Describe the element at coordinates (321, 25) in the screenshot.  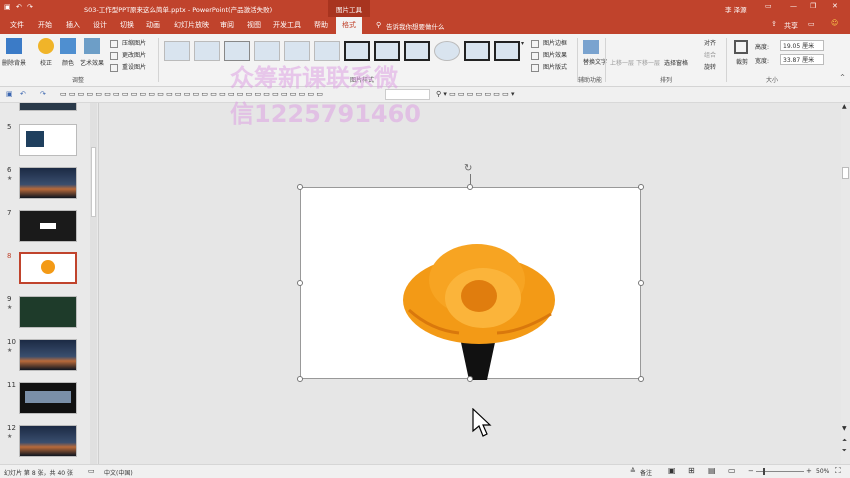
I see `tab-help: 帮助` at that location.